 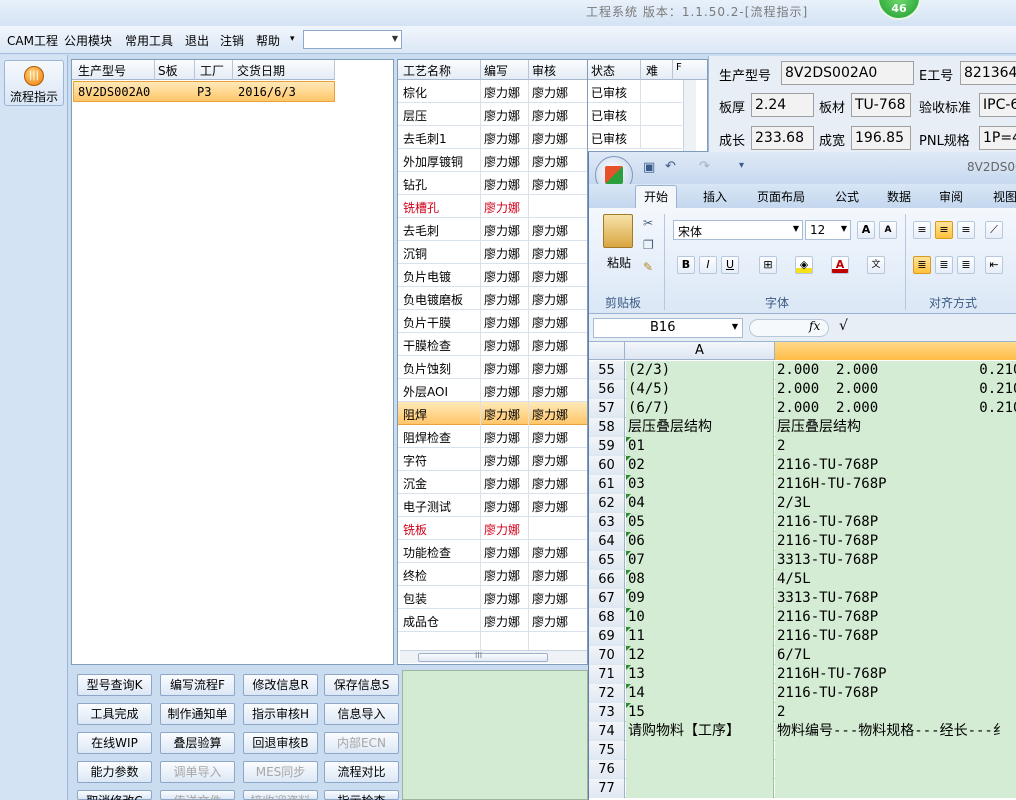 What do you see at coordinates (492, 275) in the screenshot?
I see `table-row: 负片电镀 廖力娜 廖力娜` at bounding box center [492, 275].